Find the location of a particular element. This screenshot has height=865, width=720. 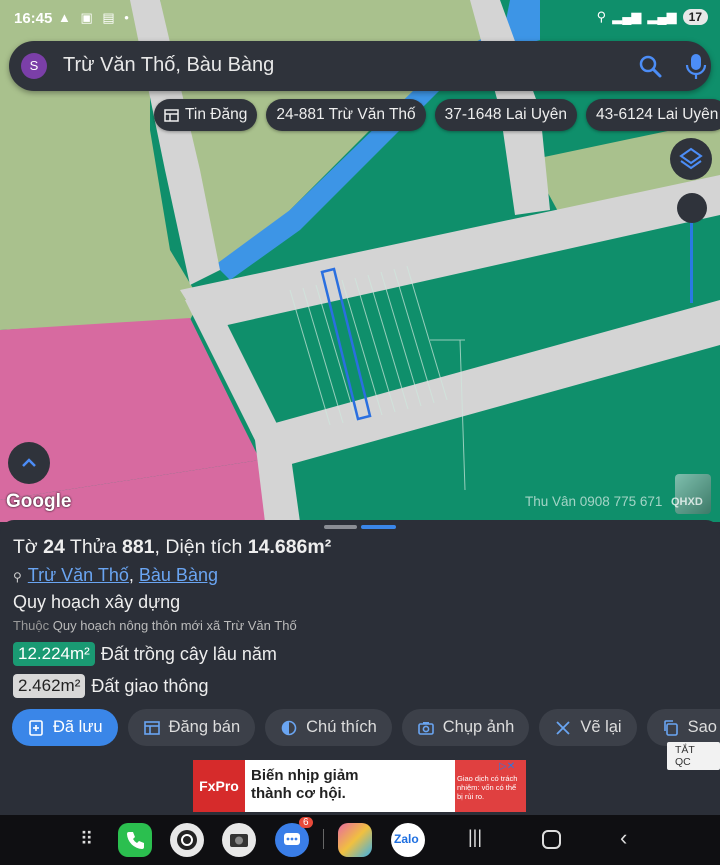

layers-icon is located at coordinates (691, 158).